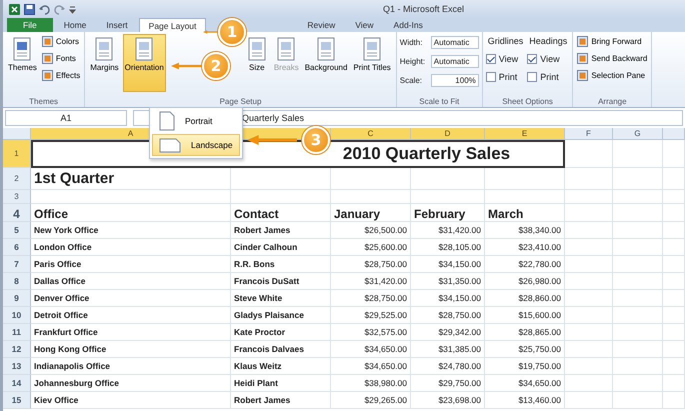 The width and height of the screenshot is (685, 411). I want to click on ribbon-tab: Page Layout, so click(172, 25).